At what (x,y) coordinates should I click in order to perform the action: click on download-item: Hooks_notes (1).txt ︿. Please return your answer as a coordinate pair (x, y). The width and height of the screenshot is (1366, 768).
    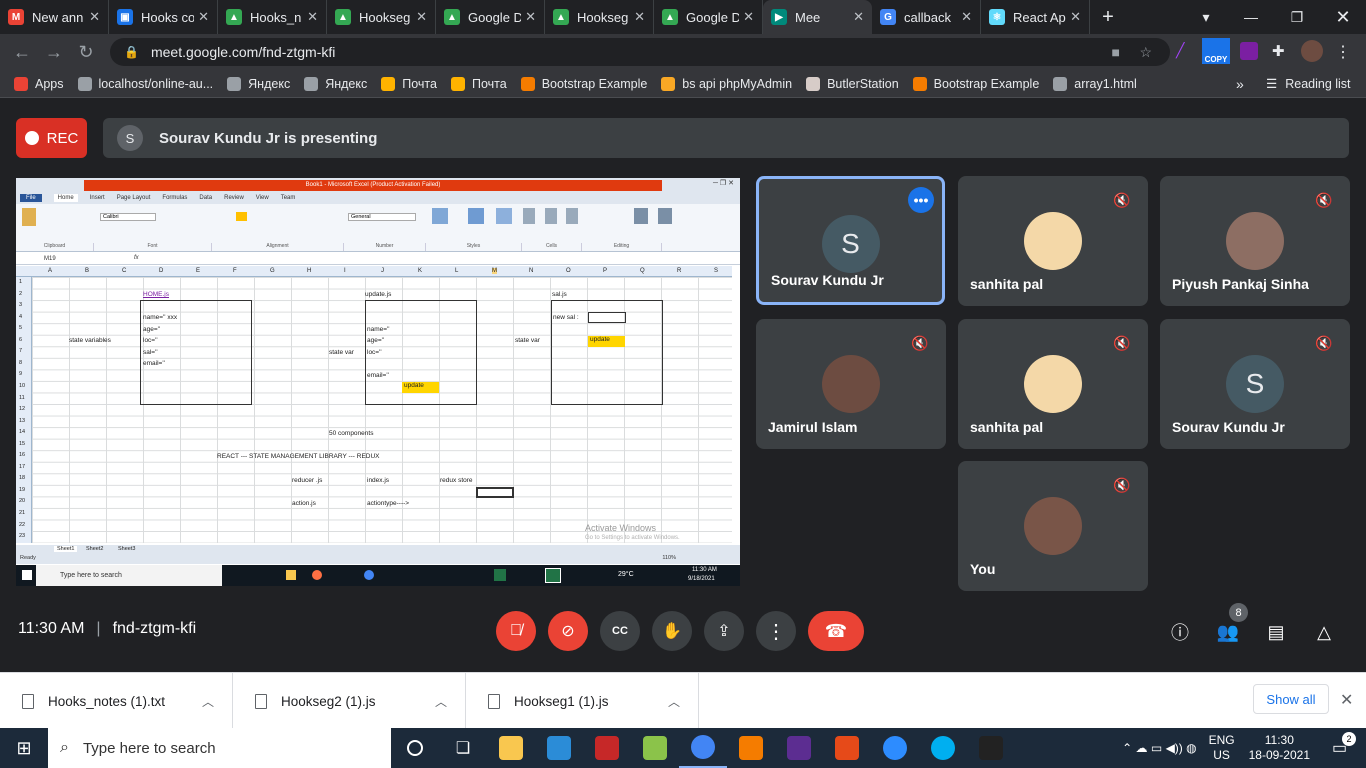
    Looking at the image, I should click on (116, 701).